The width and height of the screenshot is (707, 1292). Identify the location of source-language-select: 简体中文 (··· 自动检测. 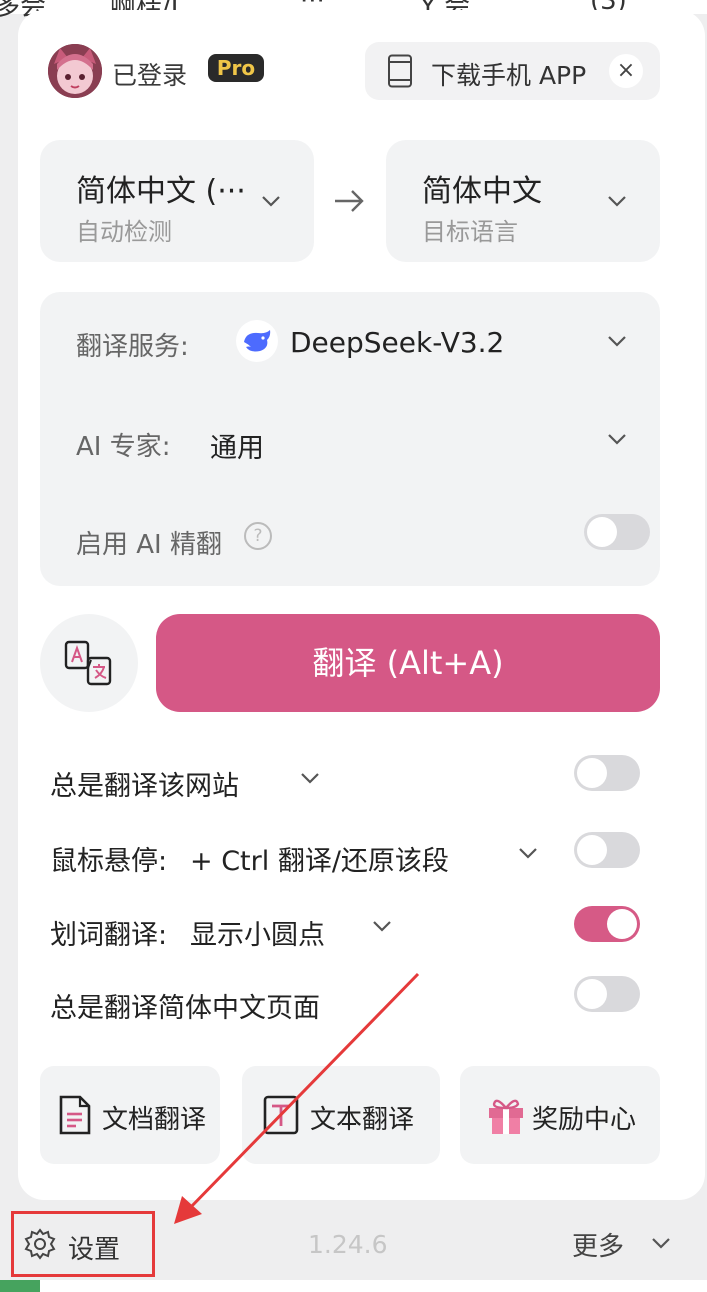
(177, 201).